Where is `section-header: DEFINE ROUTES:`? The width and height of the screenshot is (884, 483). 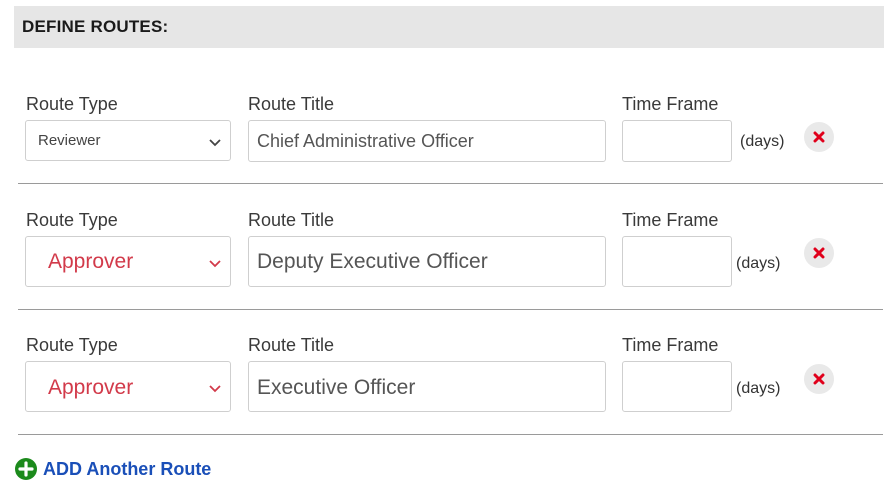
section-header: DEFINE ROUTES: is located at coordinates (449, 27).